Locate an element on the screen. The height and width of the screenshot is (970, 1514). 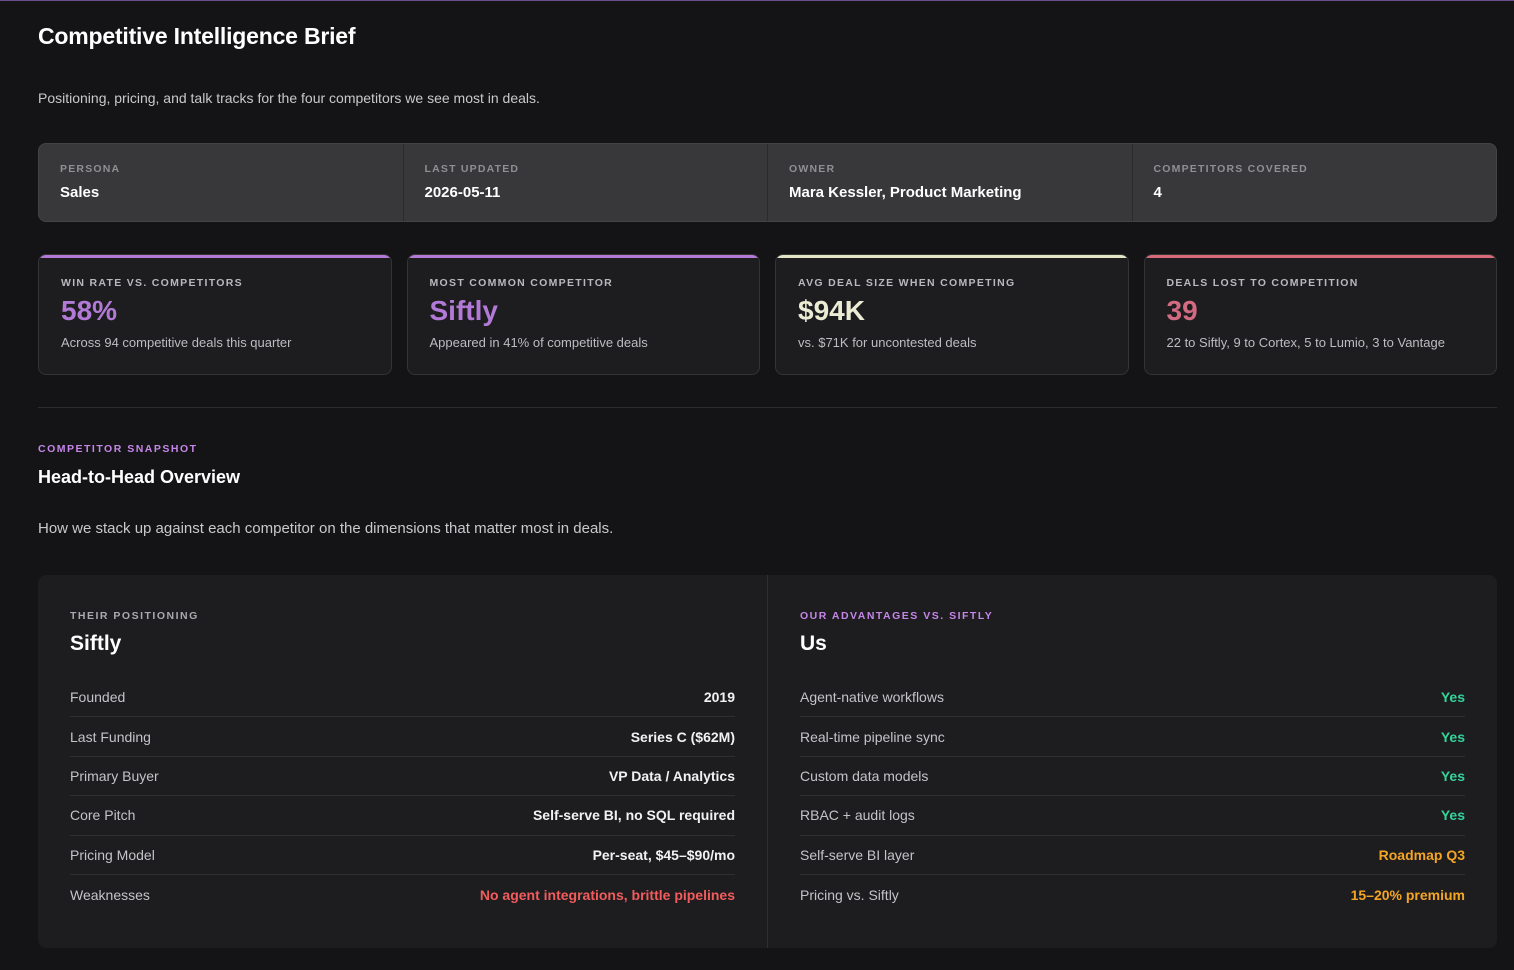
row-value: Series C ($62M) is located at coordinates (682, 736).